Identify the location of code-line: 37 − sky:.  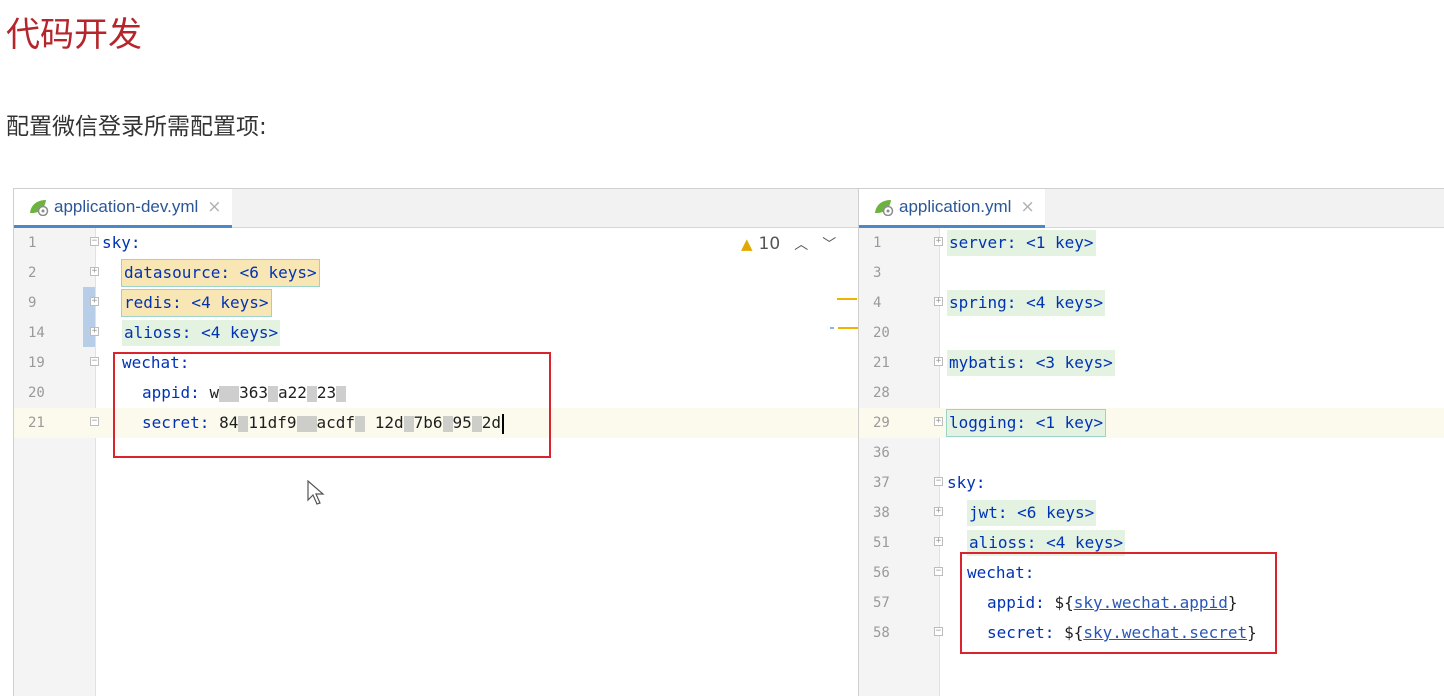
(929, 482).